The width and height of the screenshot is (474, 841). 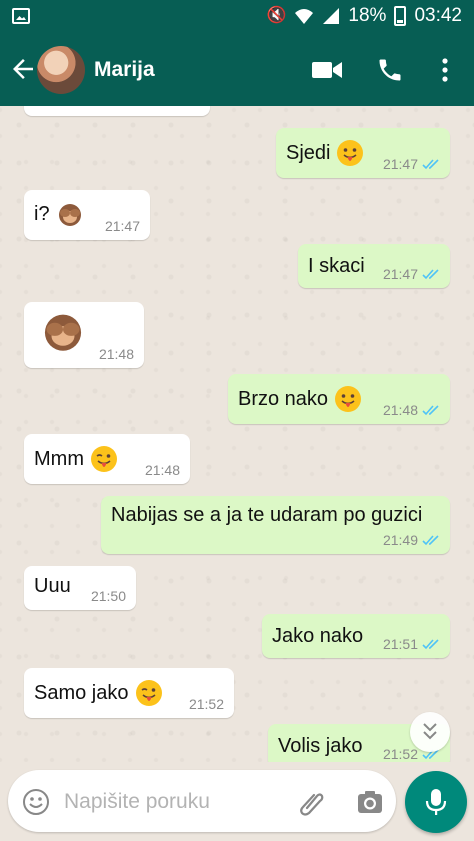 I want to click on message-meta: 21:52, so click(x=206, y=704).